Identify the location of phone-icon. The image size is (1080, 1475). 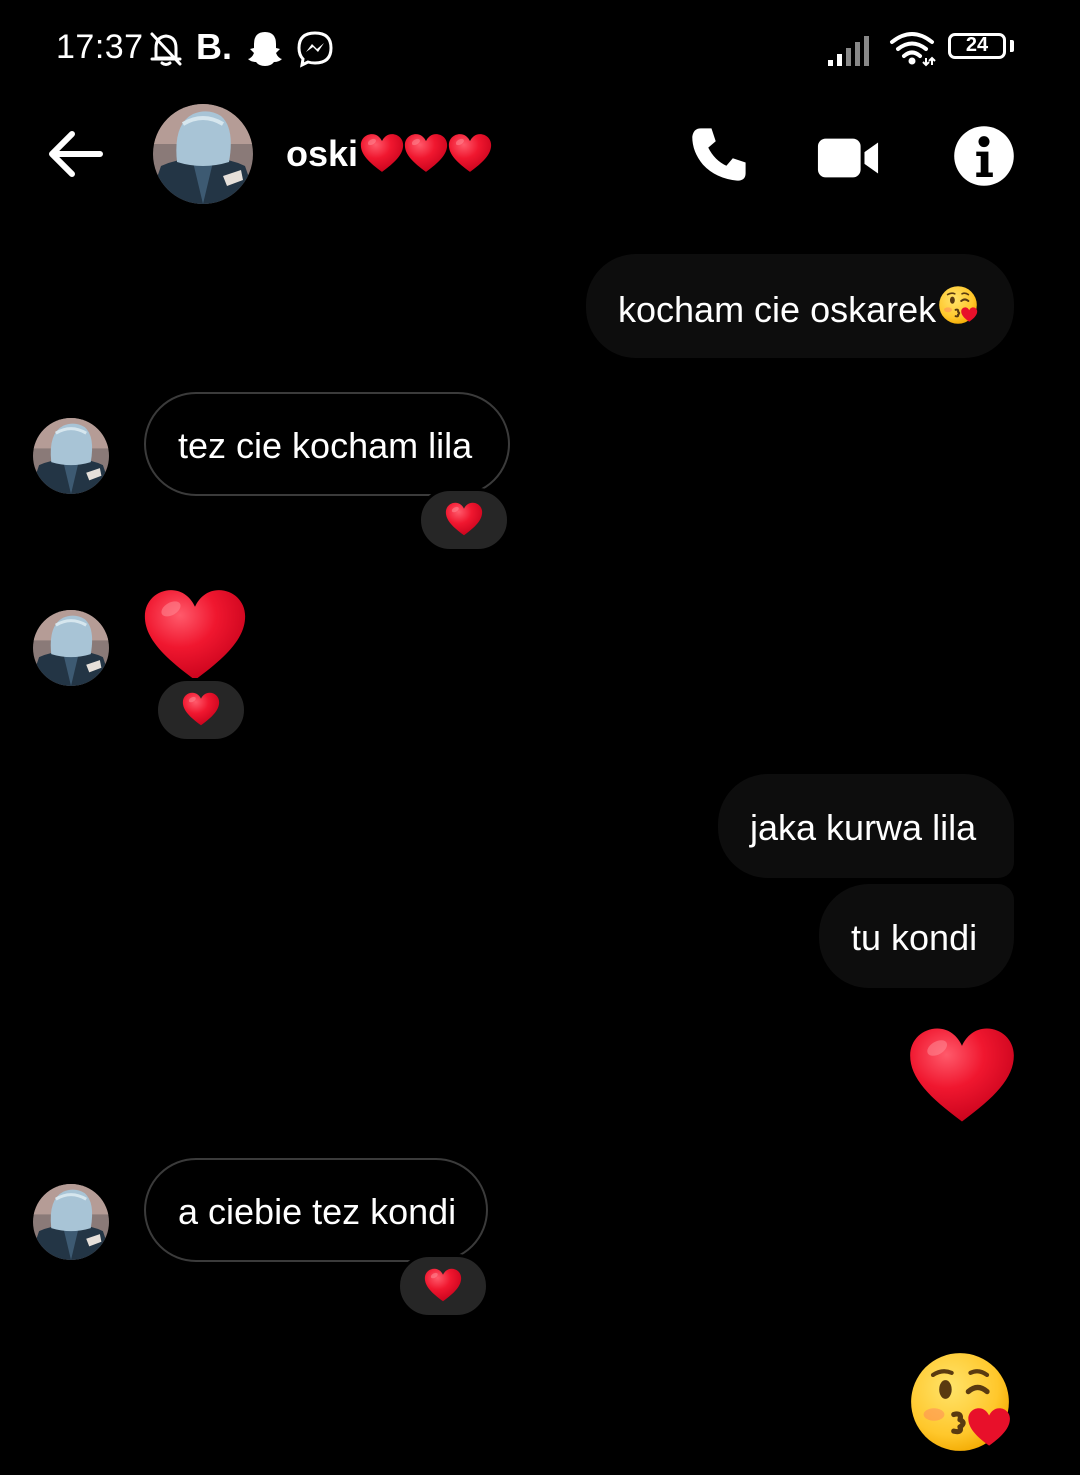
(720, 154).